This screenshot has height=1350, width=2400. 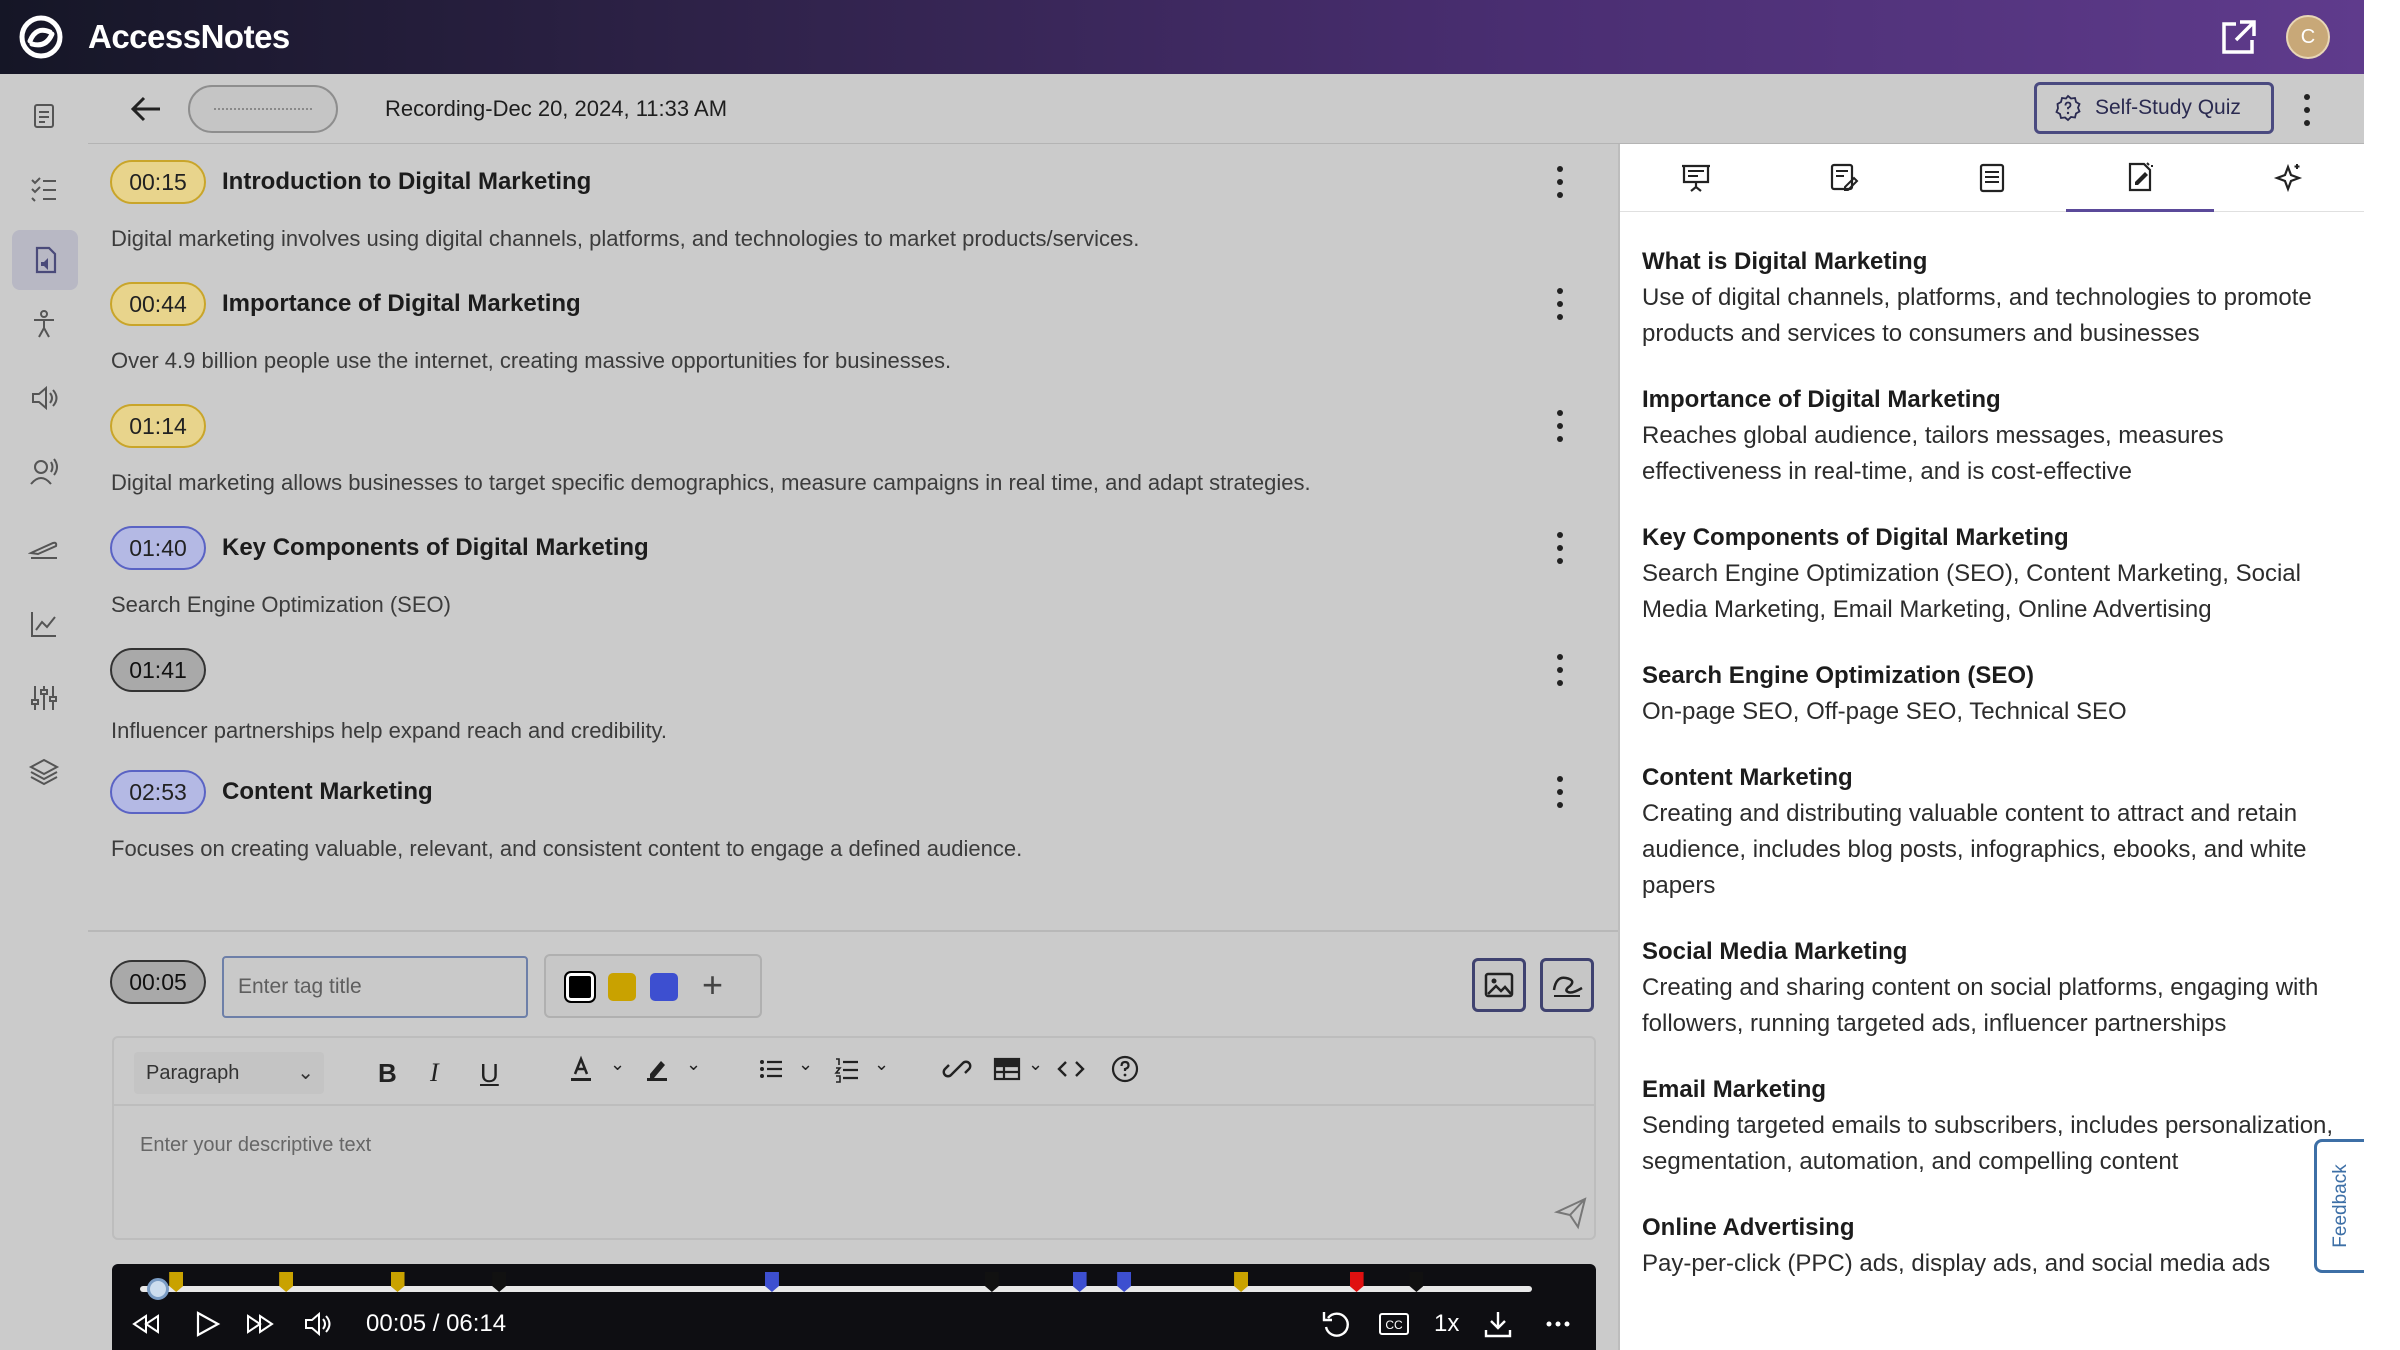 I want to click on color-picker: +, so click(x=653, y=986).